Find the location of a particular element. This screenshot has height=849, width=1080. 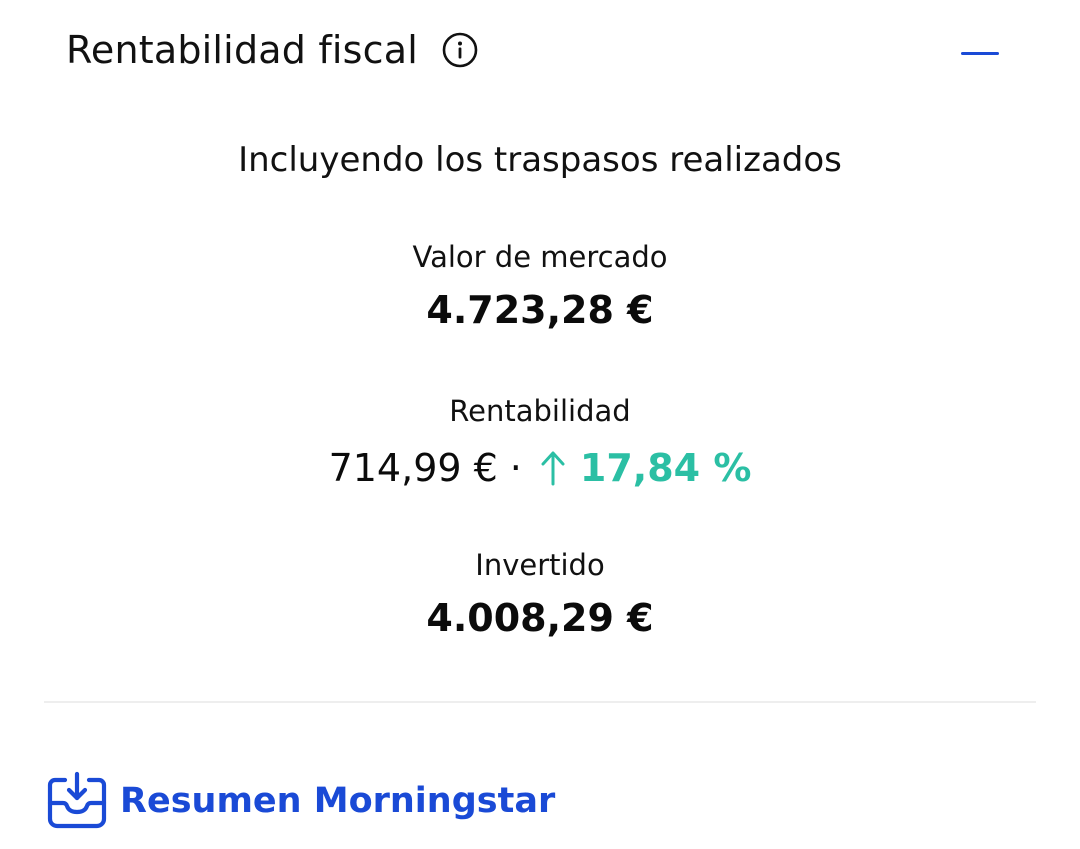

morningstar-summary-link: Resumen Morningstar is located at coordinates (300, 801).